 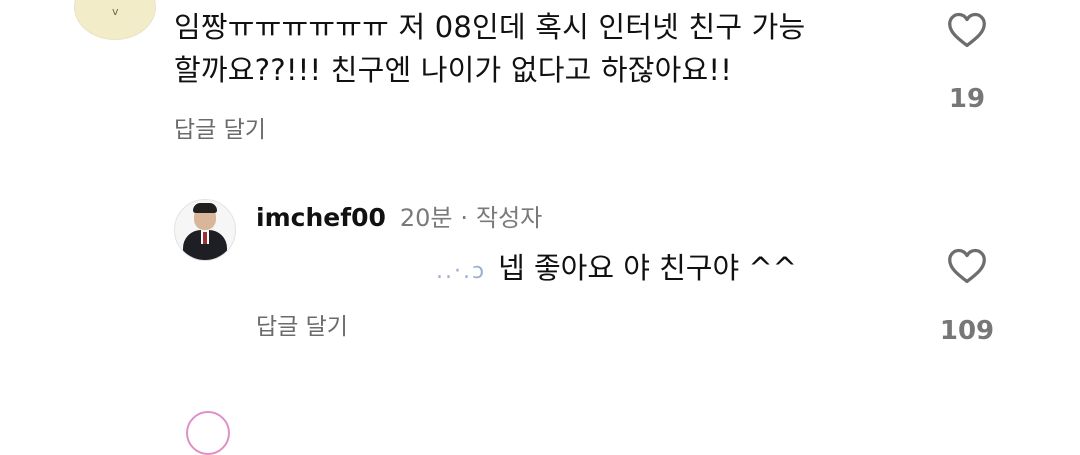 What do you see at coordinates (509, 218) in the screenshot?
I see `author-badge: 작성자` at bounding box center [509, 218].